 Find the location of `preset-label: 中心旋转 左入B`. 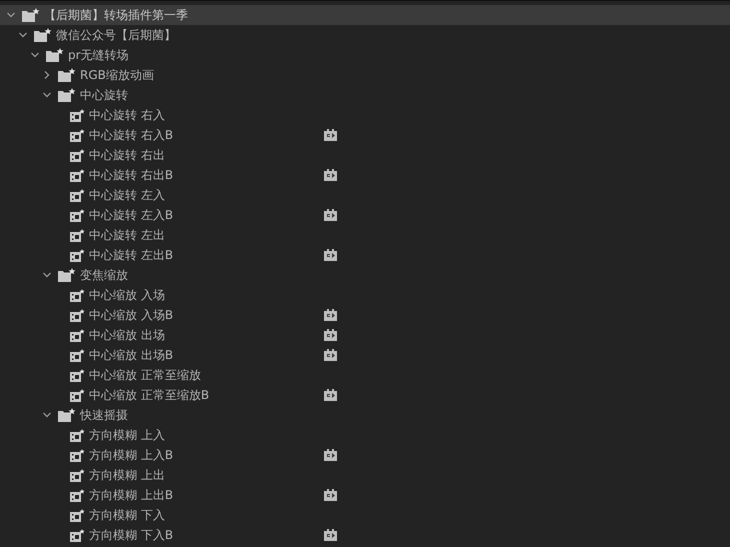

preset-label: 中心旋转 左入B is located at coordinates (131, 215).